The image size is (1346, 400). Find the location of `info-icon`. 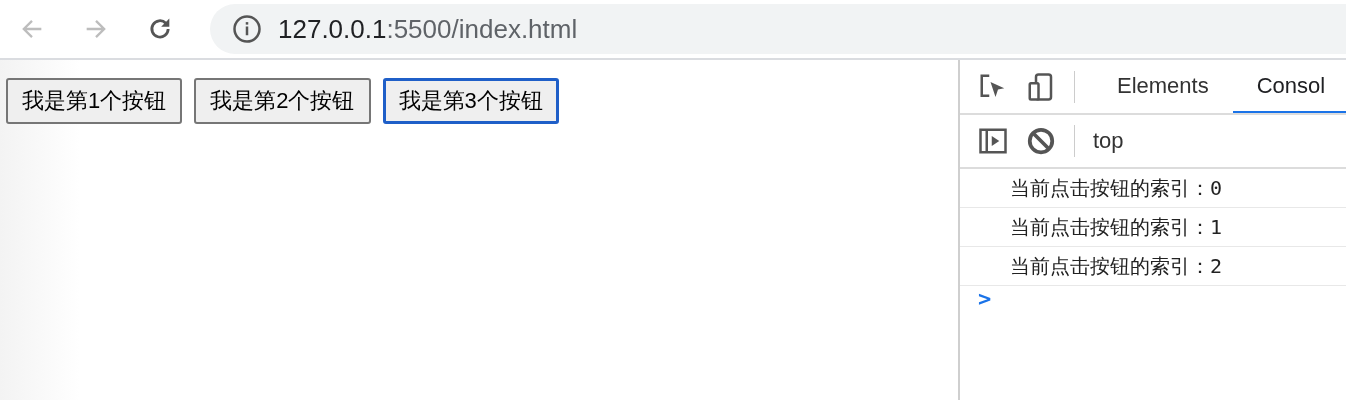

info-icon is located at coordinates (247, 29).